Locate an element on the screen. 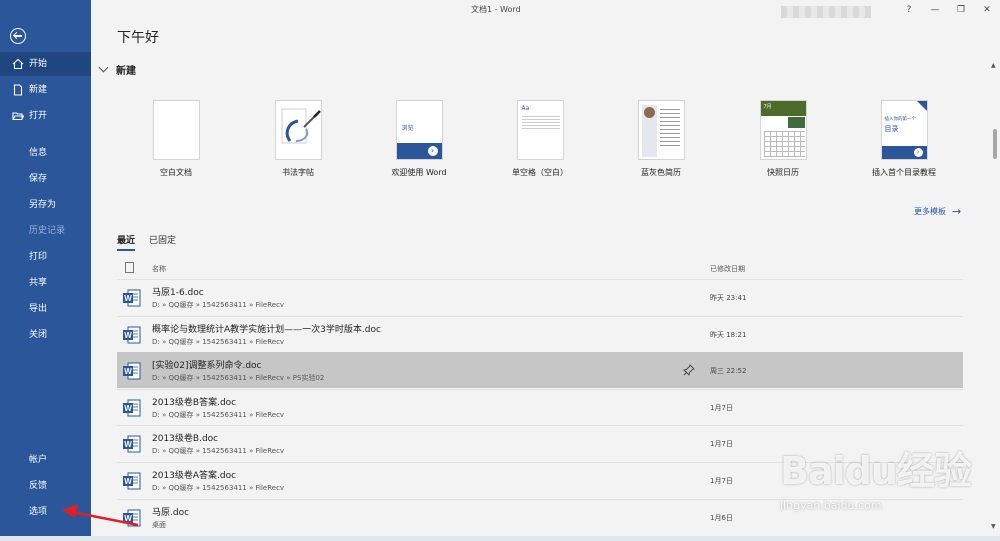 The height and width of the screenshot is (541, 1000). column-header-name: 名称 is located at coordinates (159, 269).